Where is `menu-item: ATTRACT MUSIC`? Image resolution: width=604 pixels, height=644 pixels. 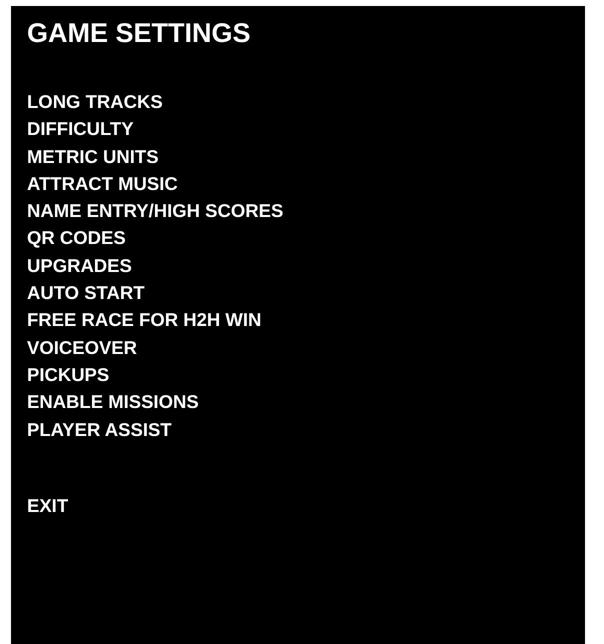
menu-item: ATTRACT MUSIC is located at coordinates (102, 184).